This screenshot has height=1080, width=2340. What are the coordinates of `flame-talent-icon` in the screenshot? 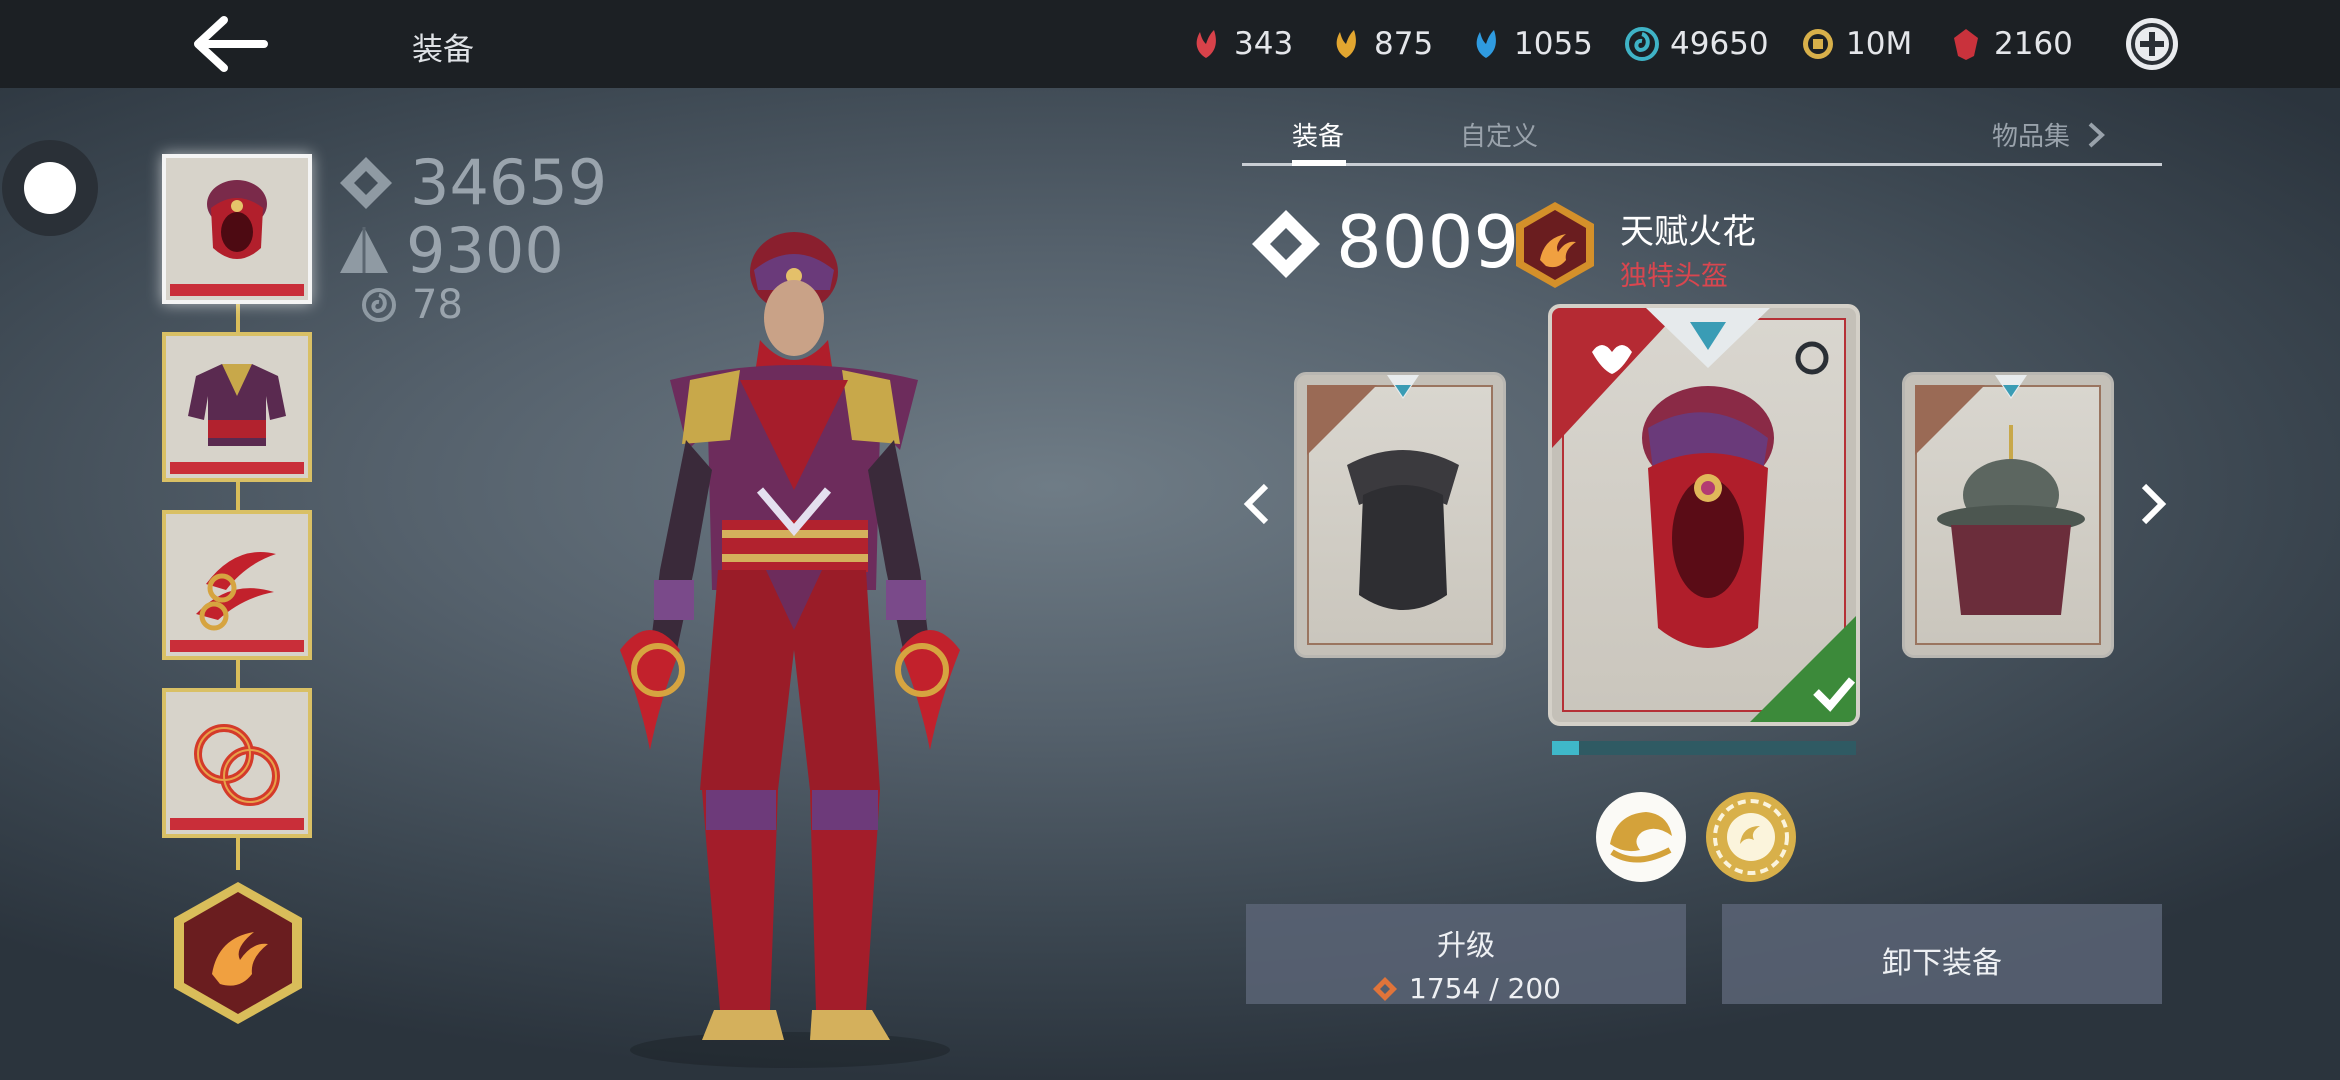 It's located at (238, 953).